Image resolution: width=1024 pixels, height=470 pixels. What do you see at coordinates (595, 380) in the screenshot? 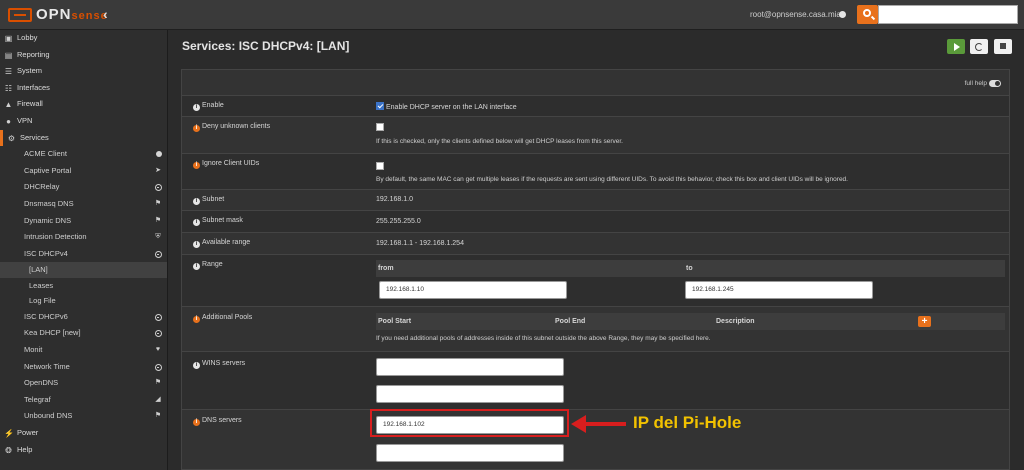
I see `row-wins-servers: i WINS servers` at bounding box center [595, 380].